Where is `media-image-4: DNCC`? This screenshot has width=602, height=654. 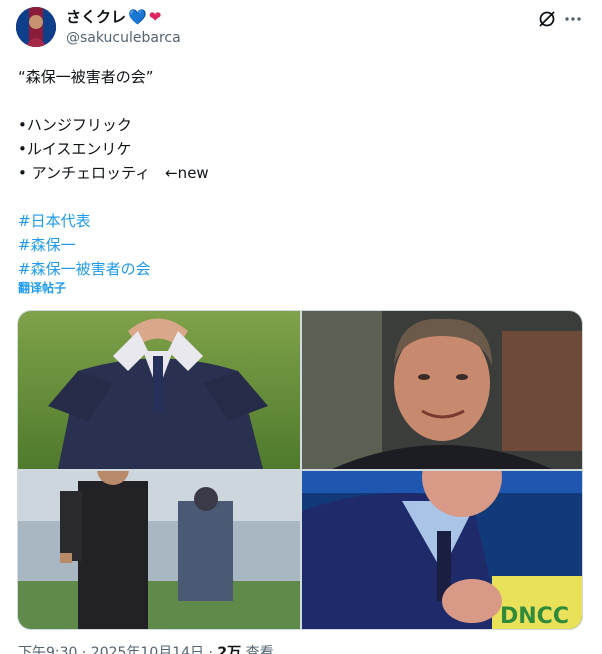
media-image-4: DNCC is located at coordinates (442, 550).